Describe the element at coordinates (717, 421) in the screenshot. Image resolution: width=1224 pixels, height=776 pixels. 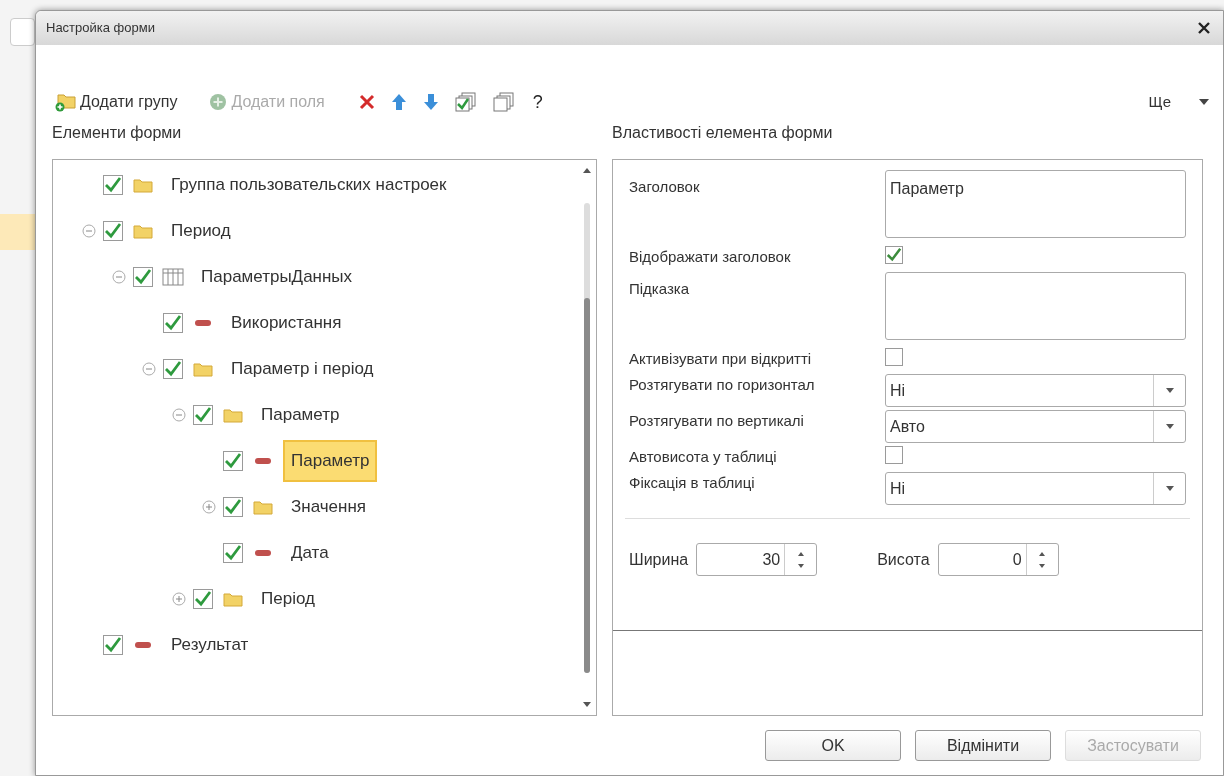
I see `property-label: Розтягувати по вертикалі` at that location.